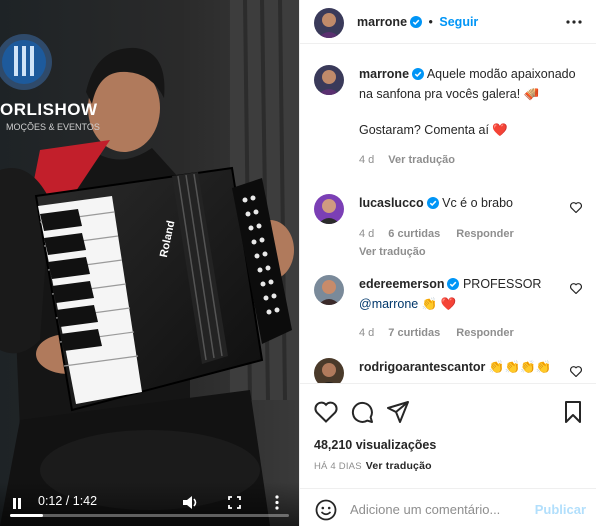  What do you see at coordinates (375, 445) in the screenshot?
I see `views-count: 48,210 visualizações` at bounding box center [375, 445].